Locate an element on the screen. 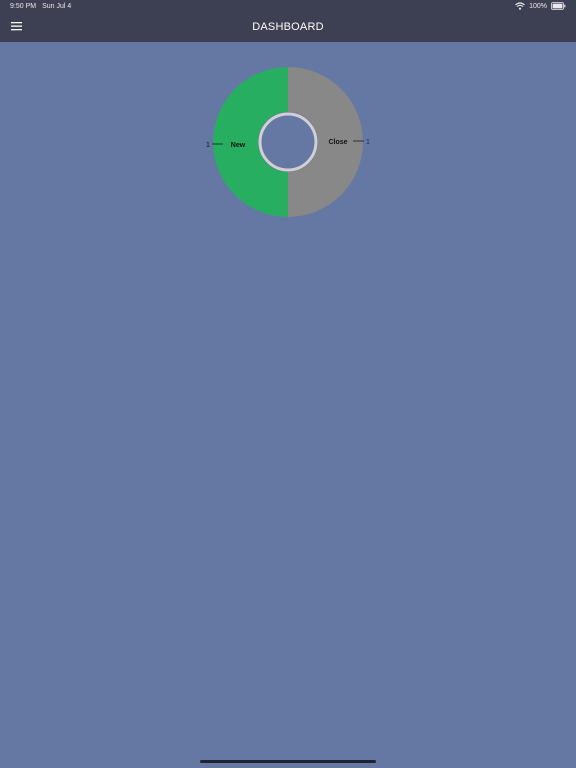 The height and width of the screenshot is (768, 576). donut-hole is located at coordinates (288, 142).